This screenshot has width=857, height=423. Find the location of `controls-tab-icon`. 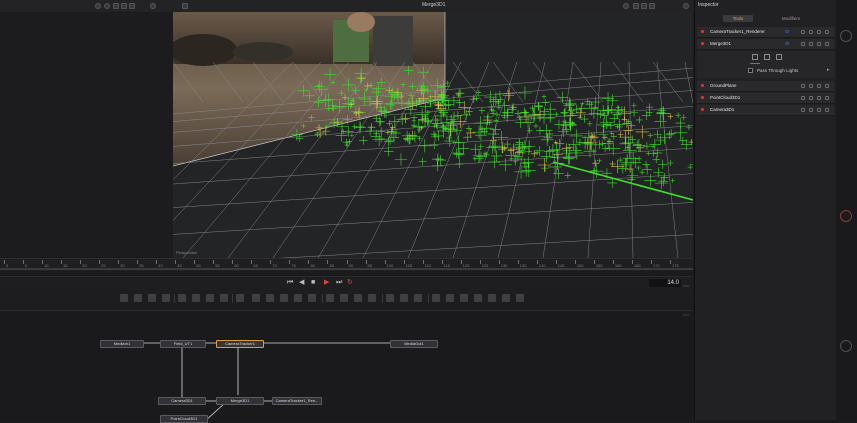

controls-tab-icon is located at coordinates (755, 57).